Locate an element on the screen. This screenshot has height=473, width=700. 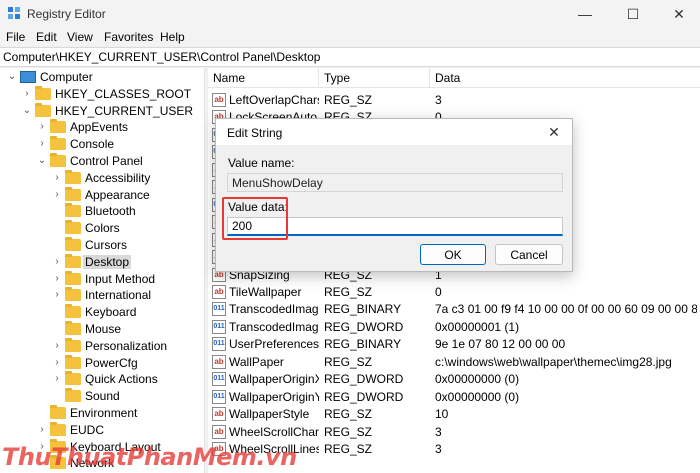
close-button: ✕ is located at coordinates (678, 14).